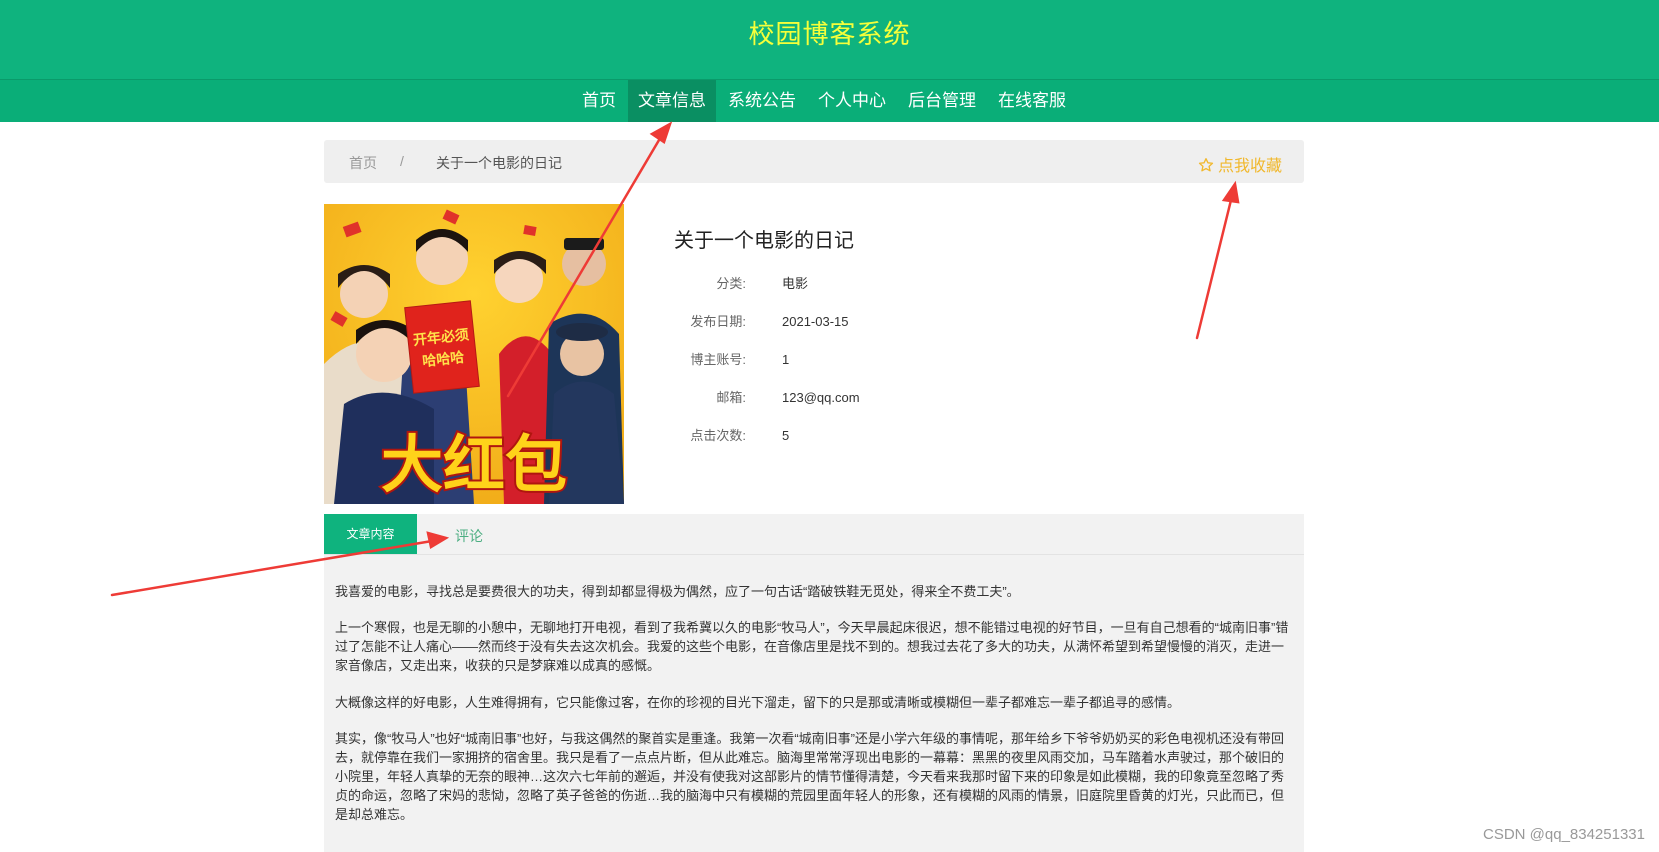 The image size is (1659, 852). I want to click on arrow-head, so click(1230, 192).